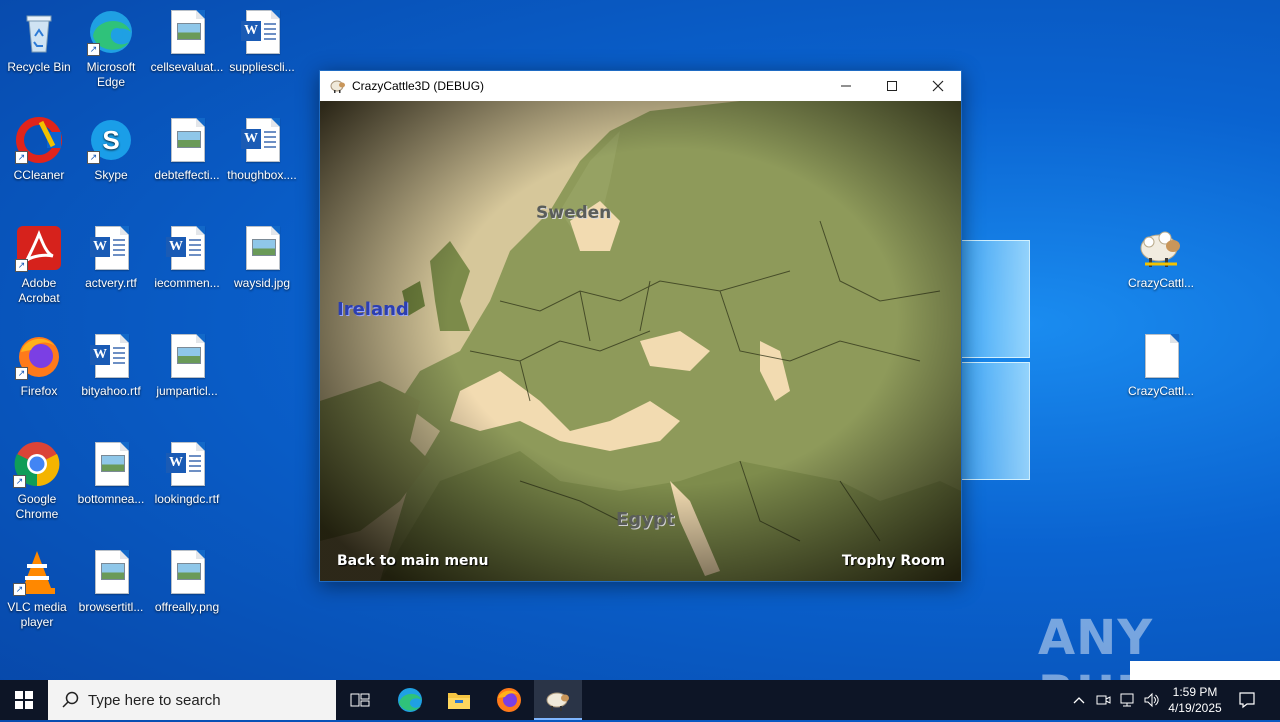 Image resolution: width=1280 pixels, height=722 pixels. Describe the element at coordinates (1205, 670) in the screenshot. I see `desktop-white-strip` at that location.